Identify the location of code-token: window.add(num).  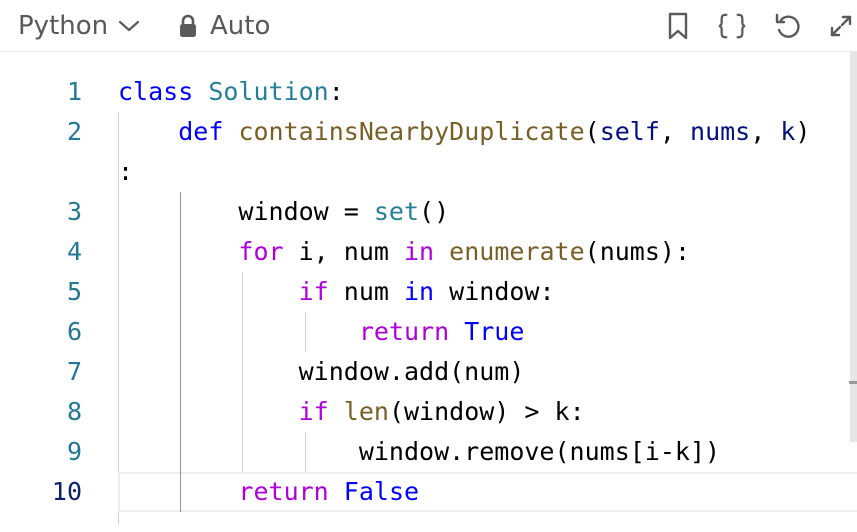
(321, 371).